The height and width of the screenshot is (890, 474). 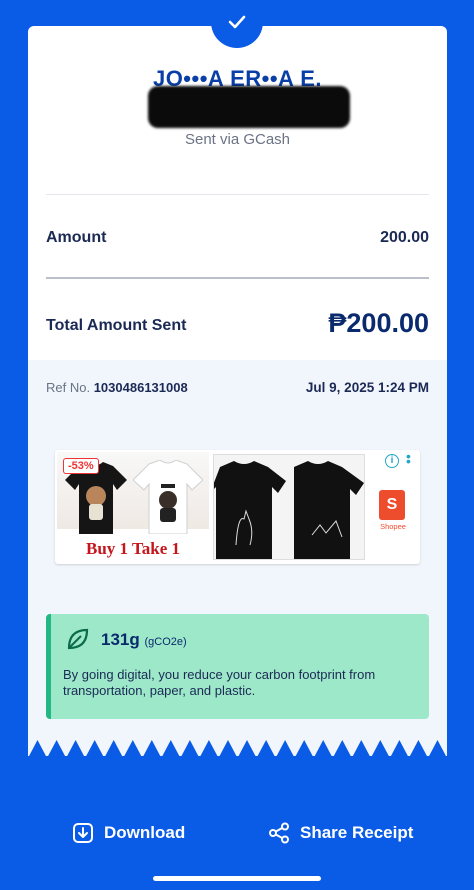 I want to click on divider, so click(x=237, y=194).